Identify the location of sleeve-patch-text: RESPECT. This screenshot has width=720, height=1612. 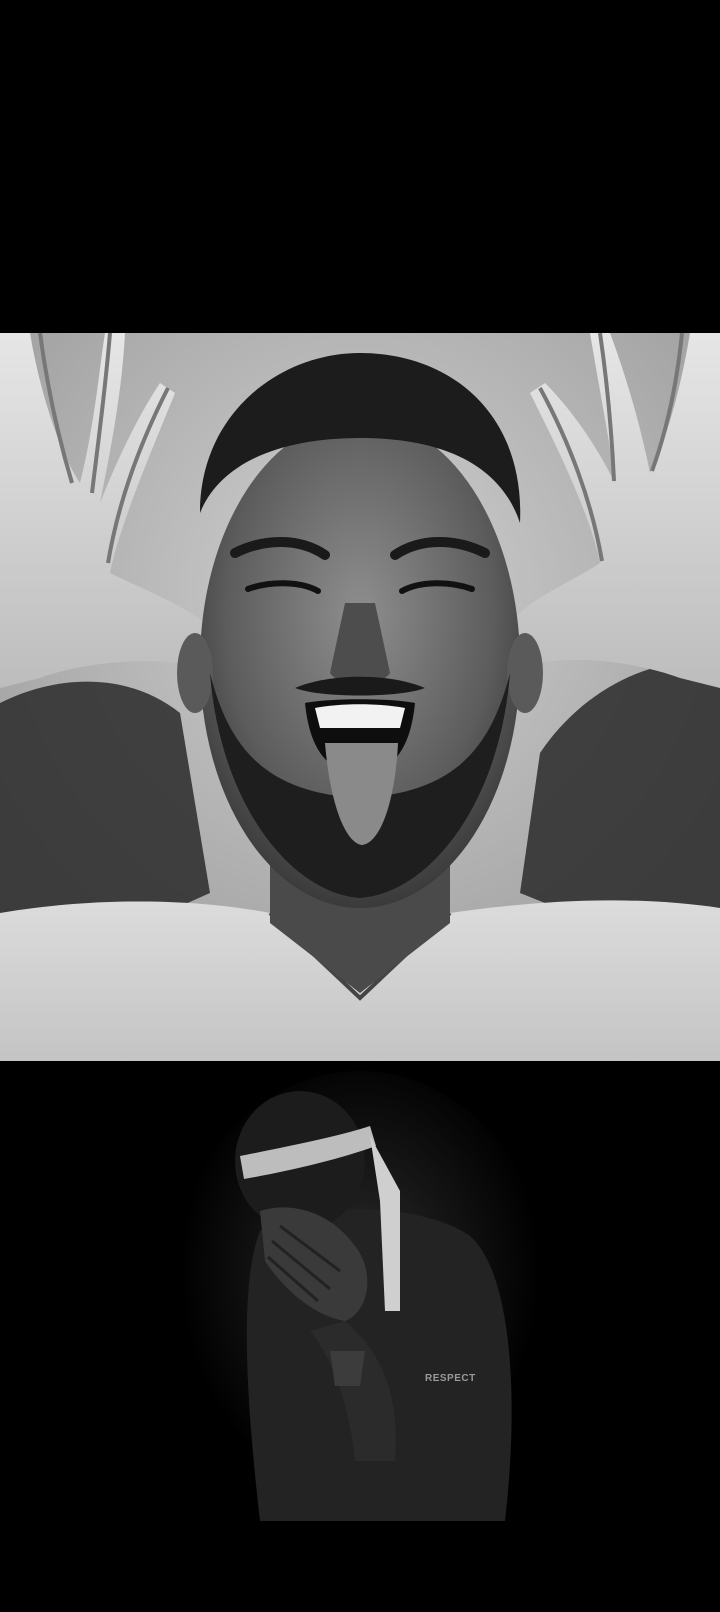
(450, 1378).